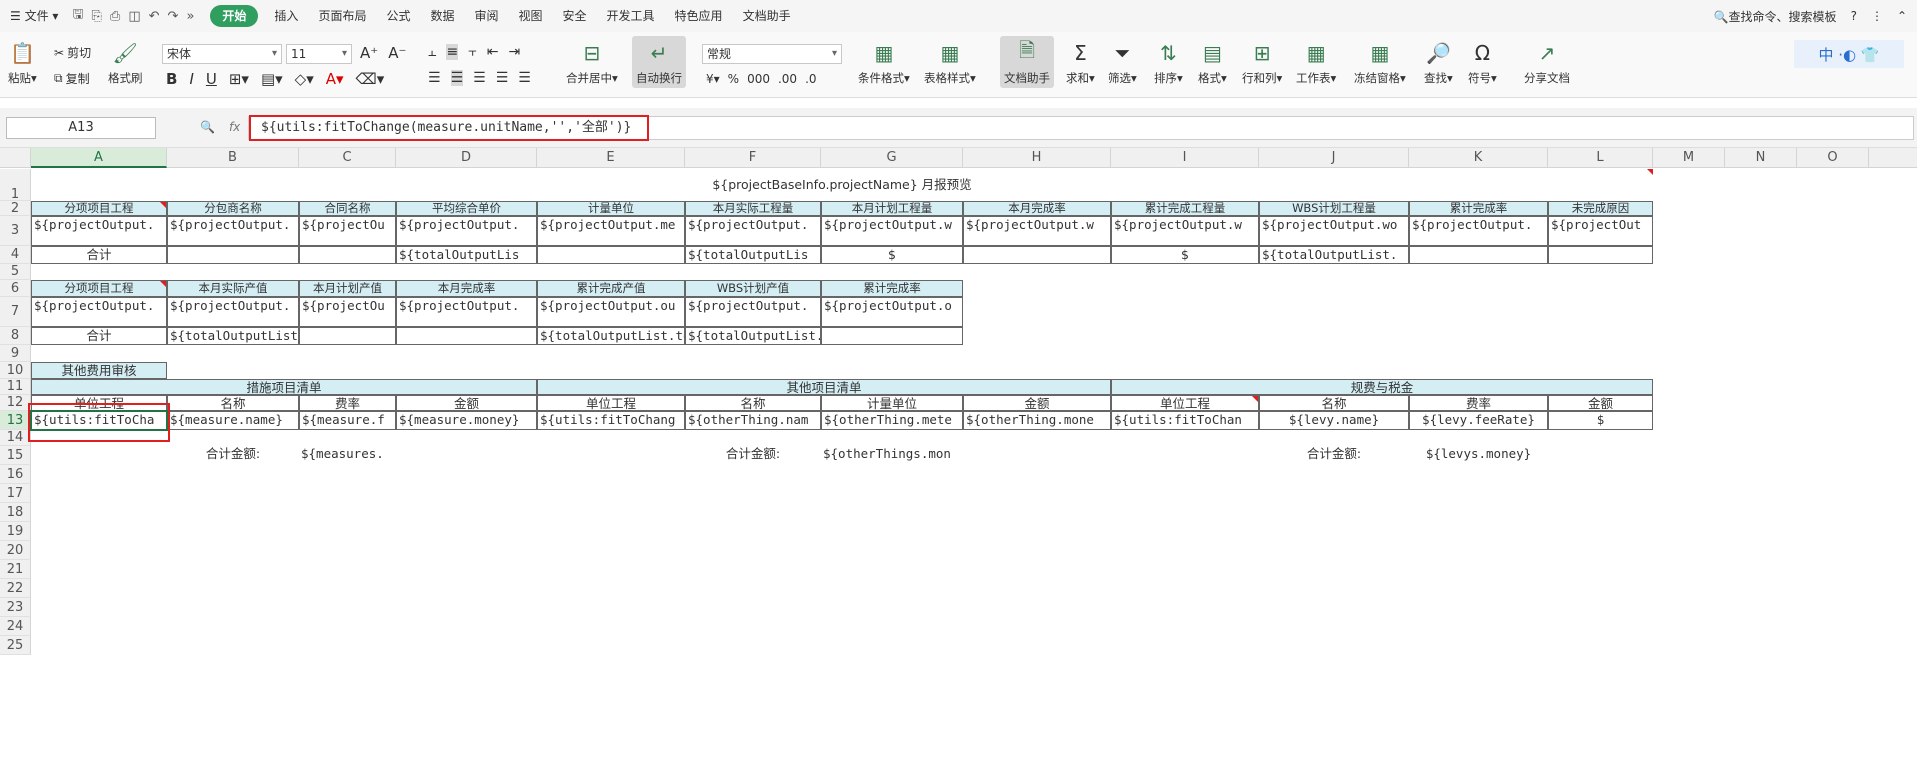 Image resolution: width=1917 pixels, height=774 pixels. Describe the element at coordinates (397, 53) in the screenshot. I see `decrease-font-icon: A⁻` at that location.